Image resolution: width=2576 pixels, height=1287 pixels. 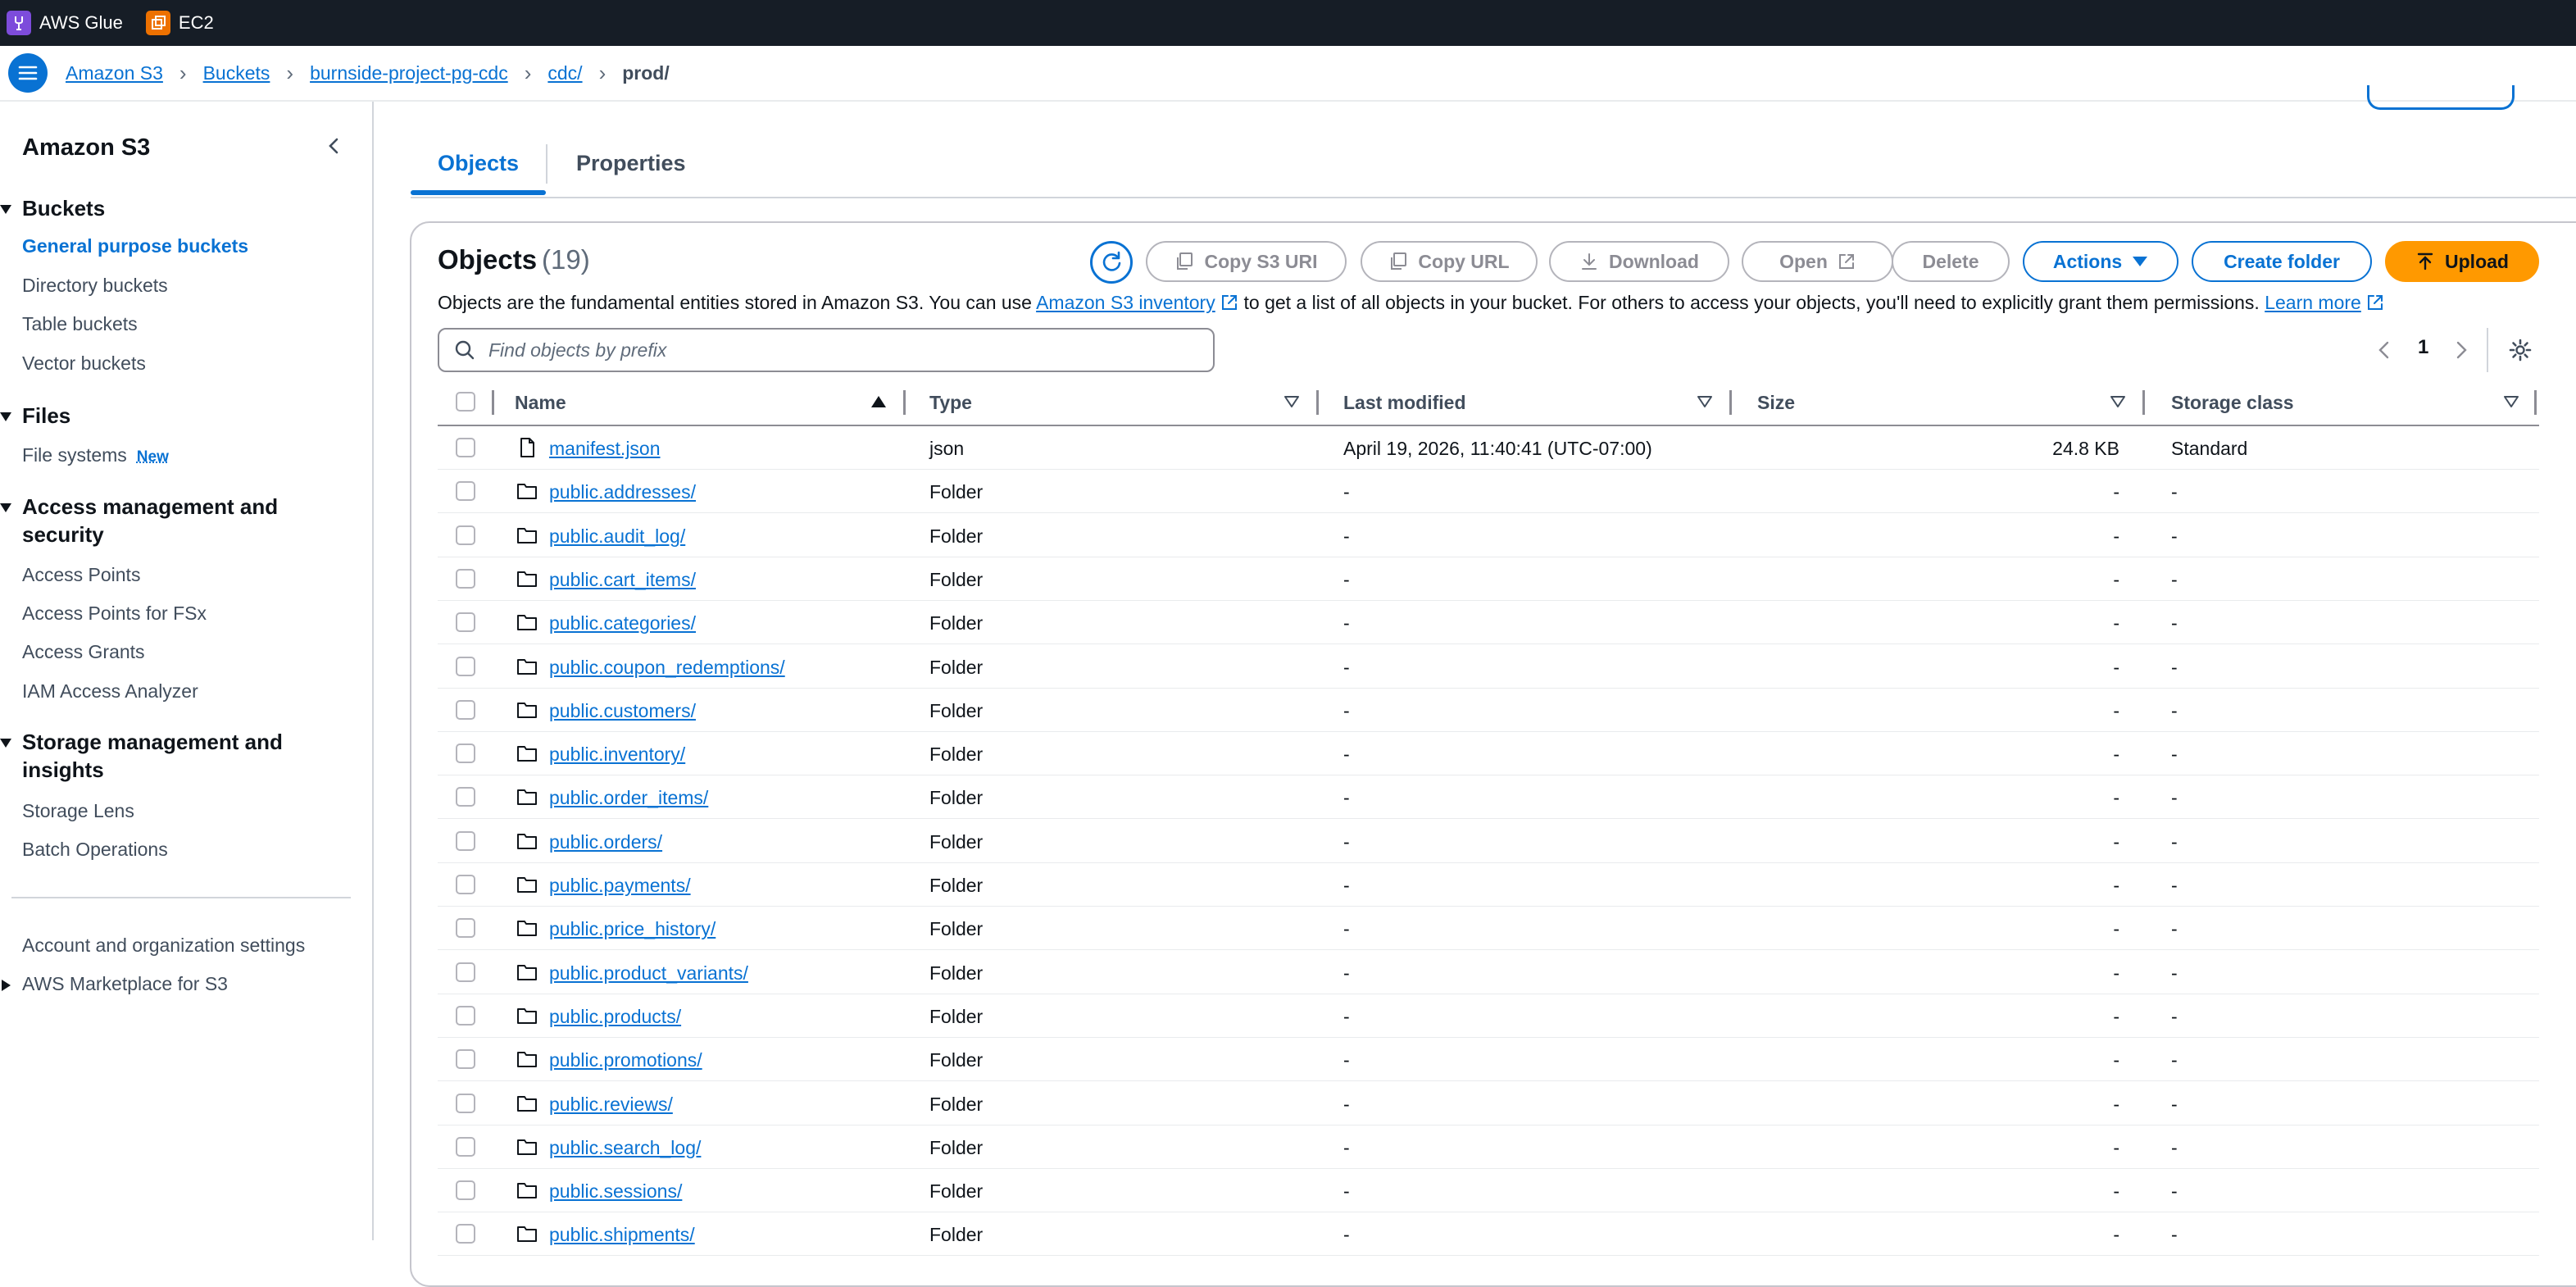 What do you see at coordinates (617, 755) in the screenshot?
I see `object-name-link: public.inventory/` at bounding box center [617, 755].